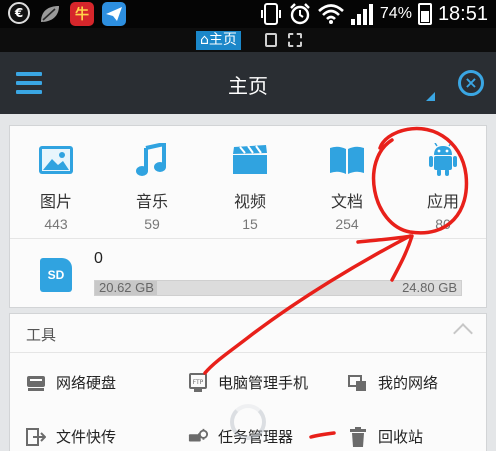  What do you see at coordinates (443, 160) in the screenshot?
I see `android-icon` at bounding box center [443, 160].